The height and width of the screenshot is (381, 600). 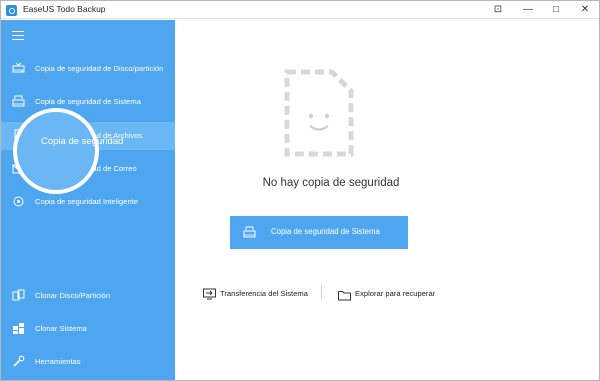 I want to click on tools-icon, so click(x=18, y=361).